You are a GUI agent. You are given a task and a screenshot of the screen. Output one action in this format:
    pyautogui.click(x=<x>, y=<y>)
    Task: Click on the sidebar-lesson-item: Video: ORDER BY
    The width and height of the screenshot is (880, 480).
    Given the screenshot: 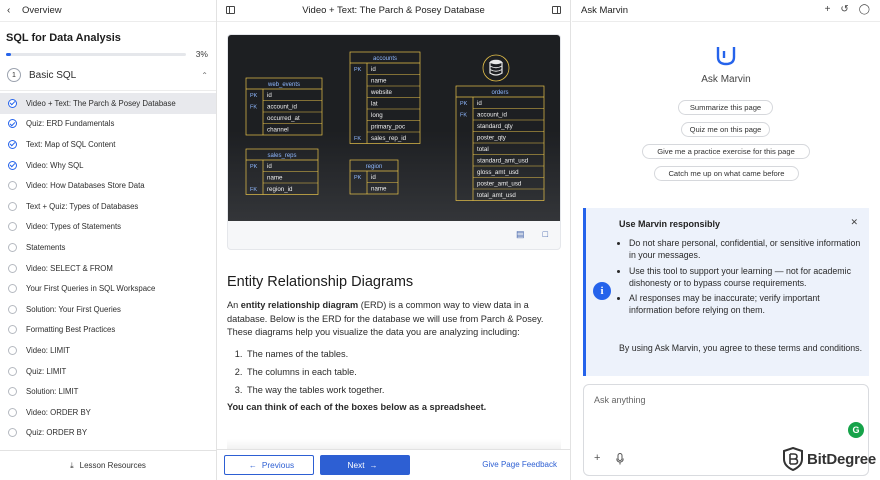 What is the action you would take?
    pyautogui.click(x=108, y=412)
    